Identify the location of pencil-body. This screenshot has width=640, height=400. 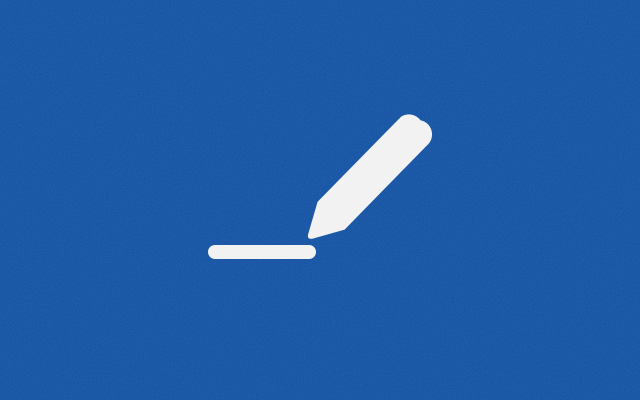
(370, 176).